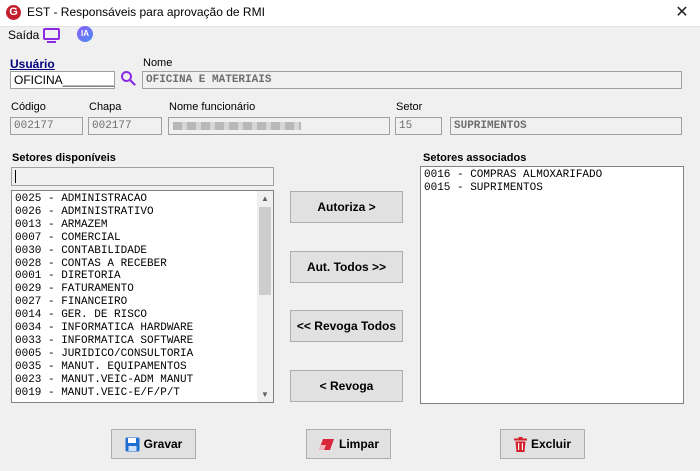 The image size is (700, 471). I want to click on list-item: 0014 - GER. DE RISCO, so click(134, 315).